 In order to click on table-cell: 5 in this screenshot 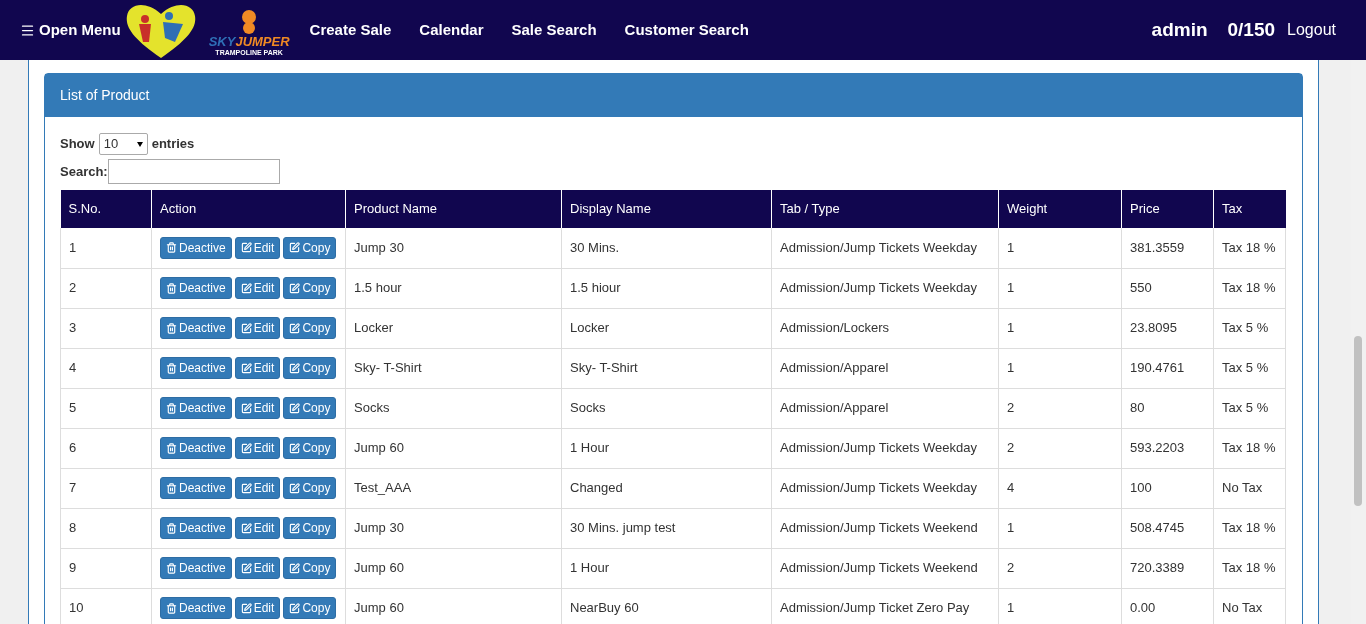, I will do `click(106, 408)`.